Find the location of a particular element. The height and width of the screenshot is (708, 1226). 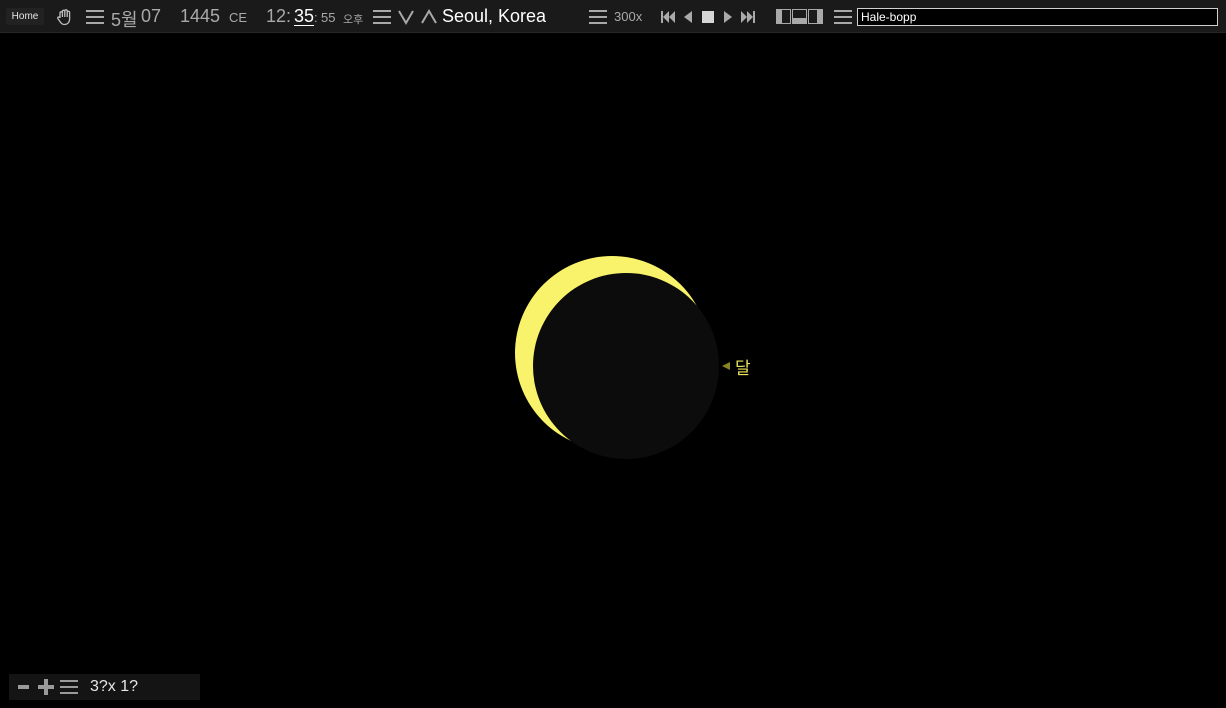

date-menu-icon is located at coordinates (95, 17).